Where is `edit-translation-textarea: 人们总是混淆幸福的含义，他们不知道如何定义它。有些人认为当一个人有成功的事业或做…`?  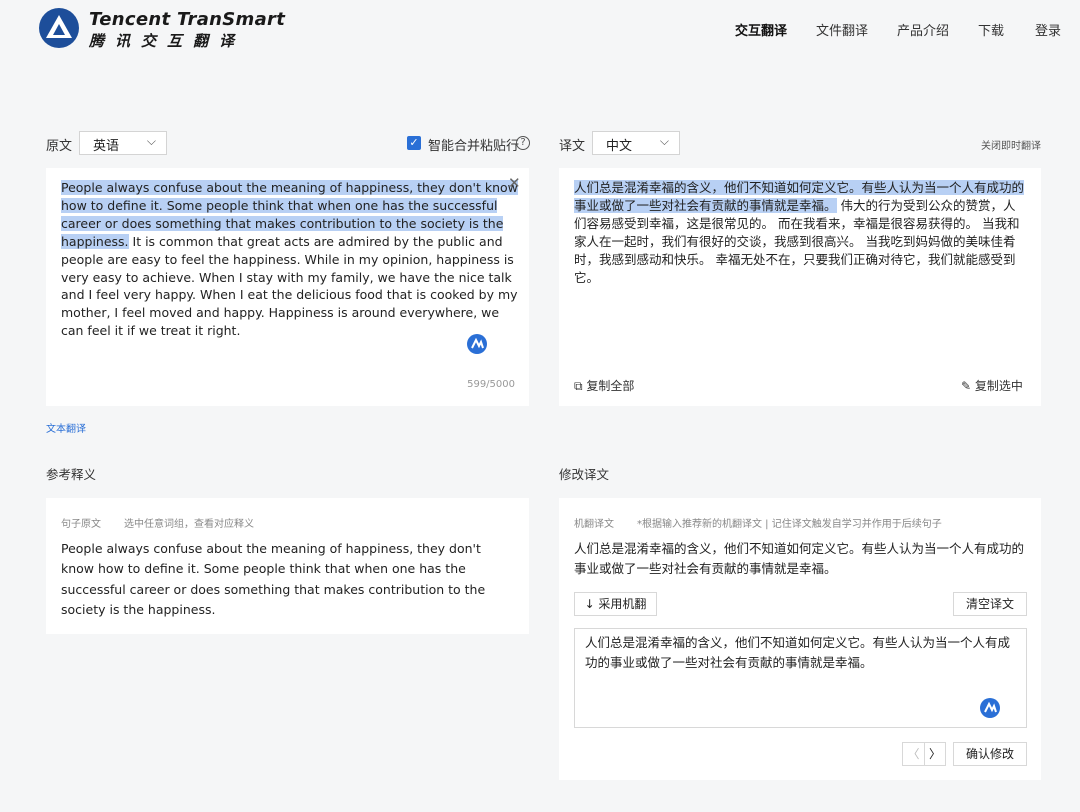
edit-translation-textarea: 人们总是混淆幸福的含义，他们不知道如何定义它。有些人认为当一个人有成功的事业或做… is located at coordinates (800, 678).